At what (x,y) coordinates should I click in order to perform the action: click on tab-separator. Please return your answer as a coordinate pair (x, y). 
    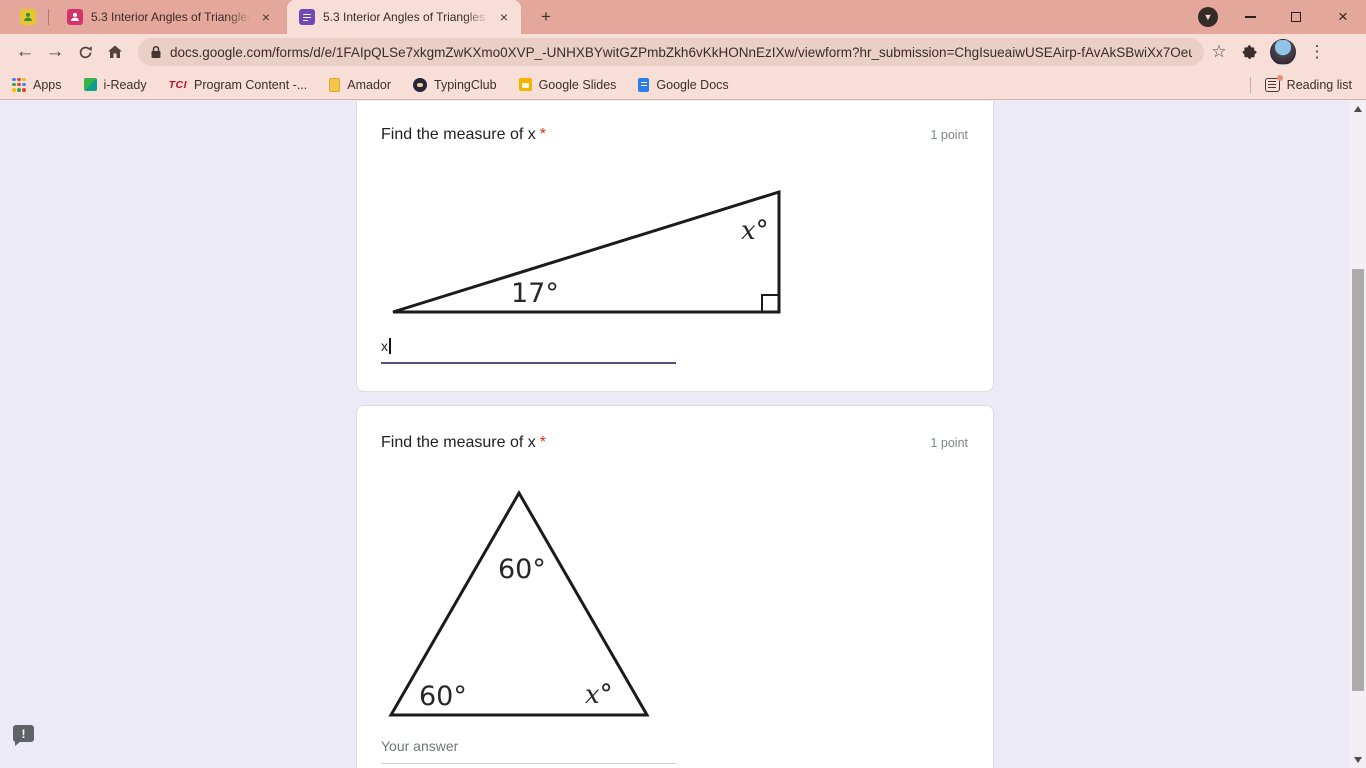
    Looking at the image, I should click on (48, 17).